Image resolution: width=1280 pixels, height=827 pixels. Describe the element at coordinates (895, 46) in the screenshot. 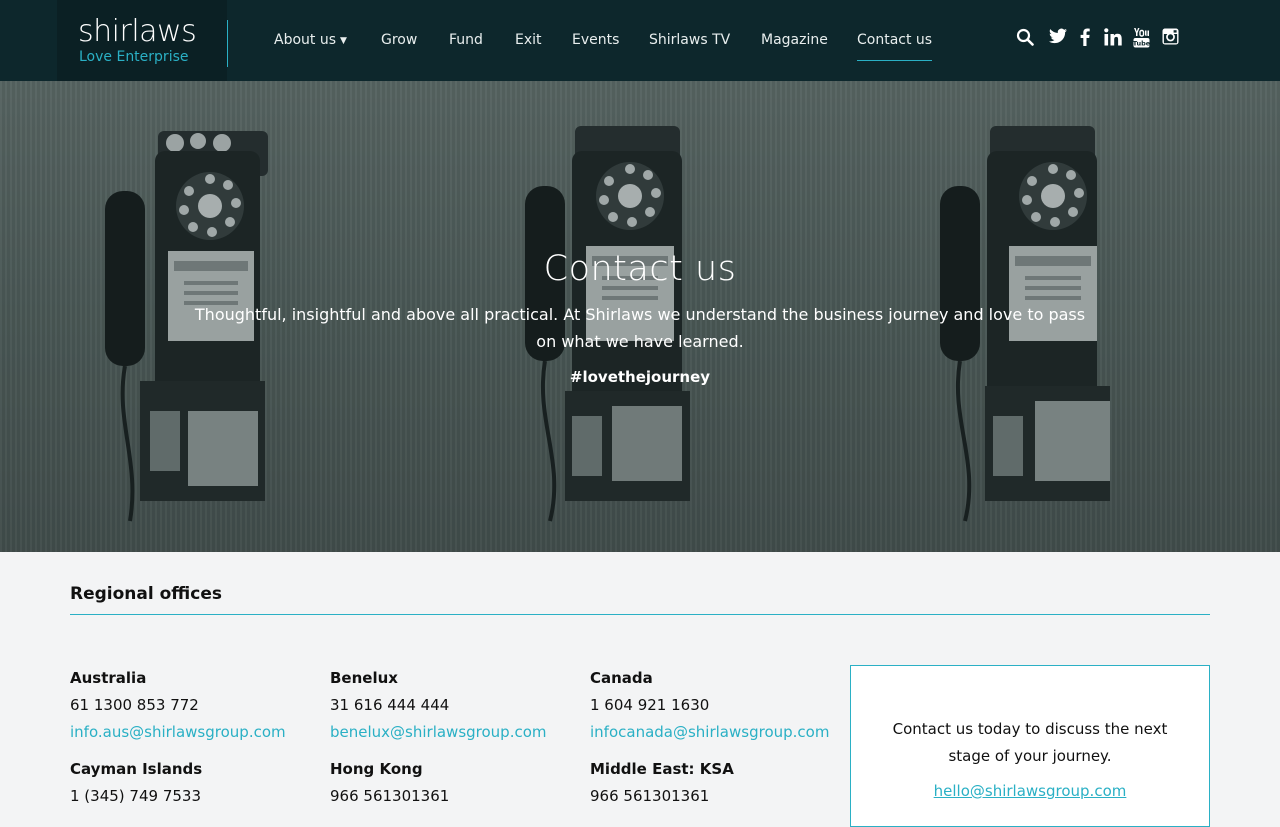

I see `nav-contact-us: Contact us` at that location.